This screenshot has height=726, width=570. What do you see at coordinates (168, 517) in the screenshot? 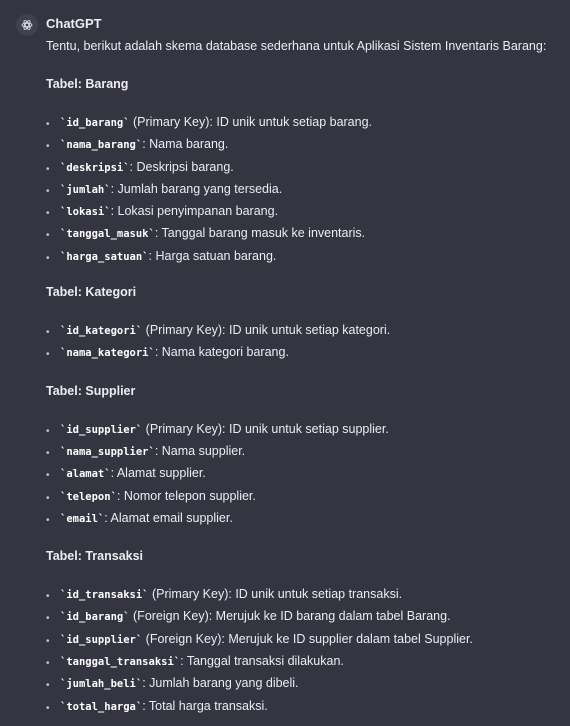
I see `field-description: : Alamat email supplier.` at bounding box center [168, 517].